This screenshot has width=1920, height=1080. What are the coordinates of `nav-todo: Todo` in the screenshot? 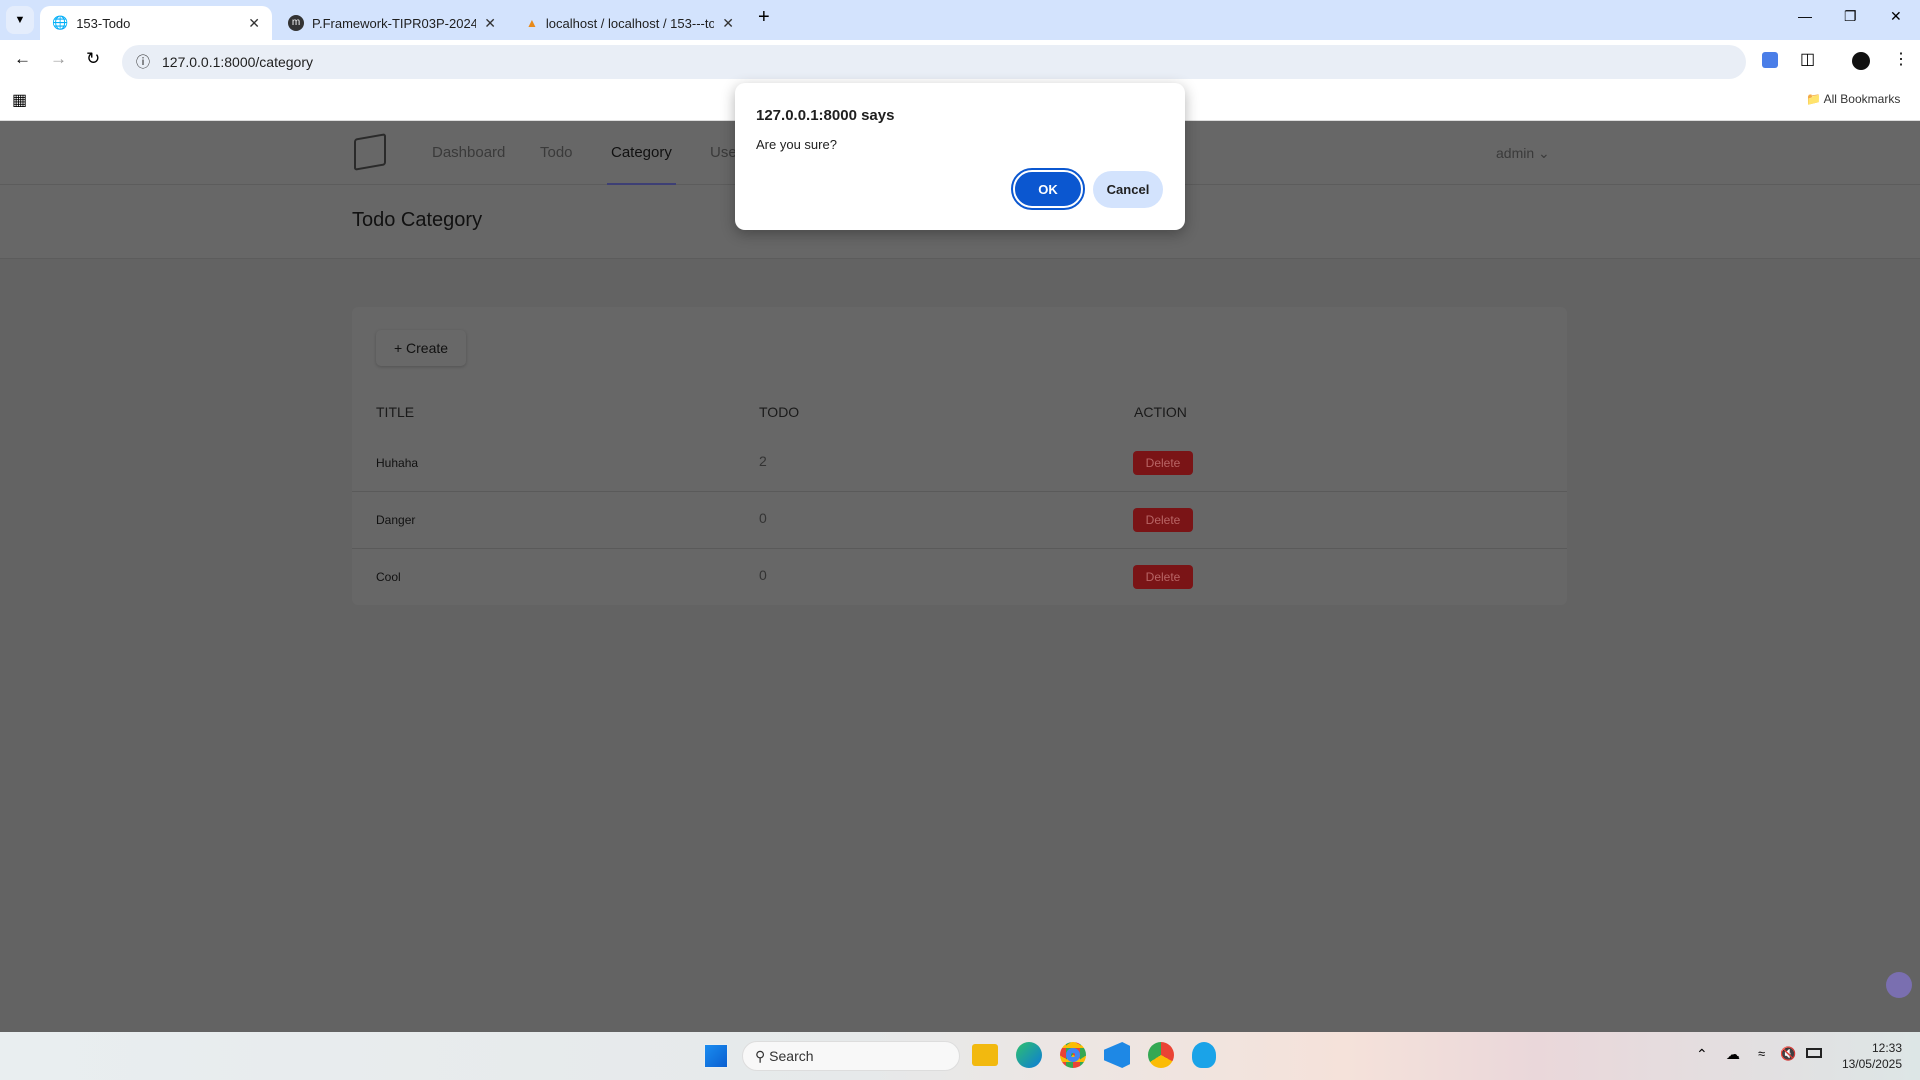 It's located at (556, 153).